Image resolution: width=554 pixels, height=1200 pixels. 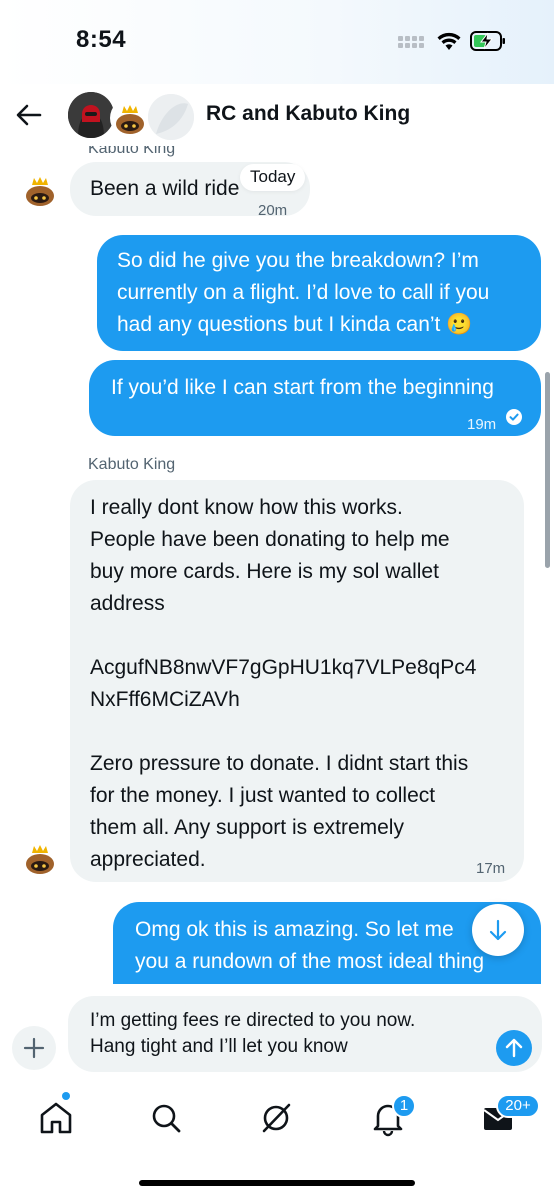 I want to click on scroll-indicator, so click(x=547, y=470).